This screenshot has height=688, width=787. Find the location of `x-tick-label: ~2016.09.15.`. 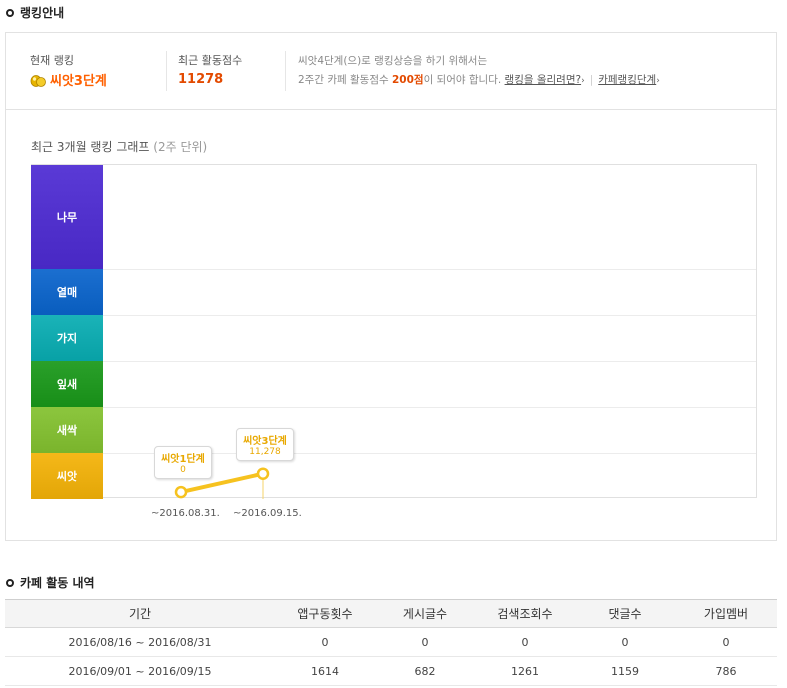

x-tick-label: ~2016.09.15. is located at coordinates (267, 513).